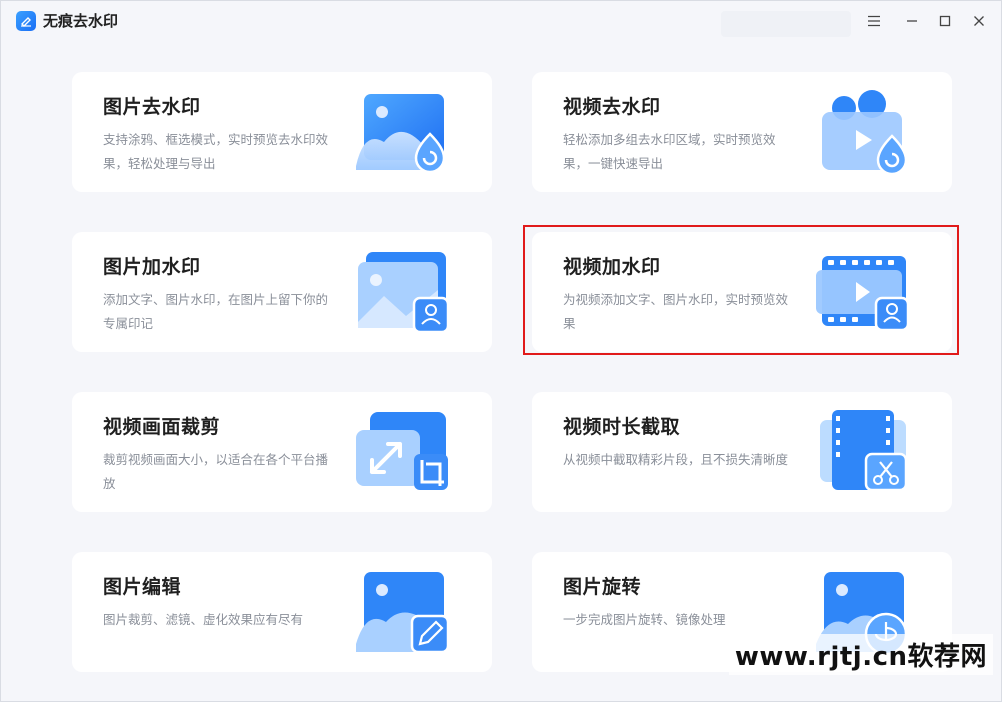  I want to click on minimize-button, so click(912, 21).